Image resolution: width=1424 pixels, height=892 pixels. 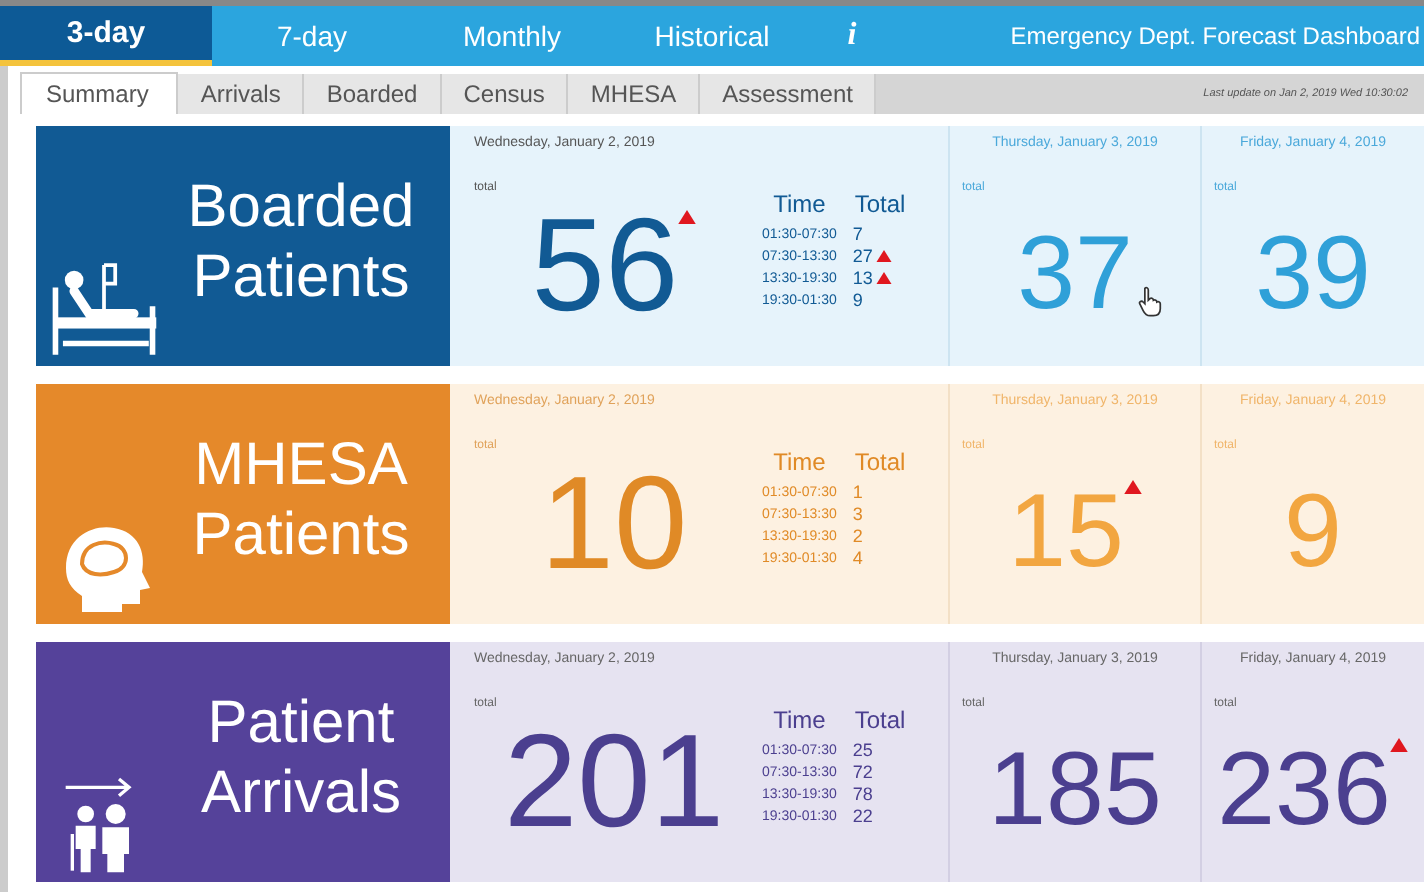 What do you see at coordinates (788, 94) in the screenshot?
I see `tab: Assessment` at bounding box center [788, 94].